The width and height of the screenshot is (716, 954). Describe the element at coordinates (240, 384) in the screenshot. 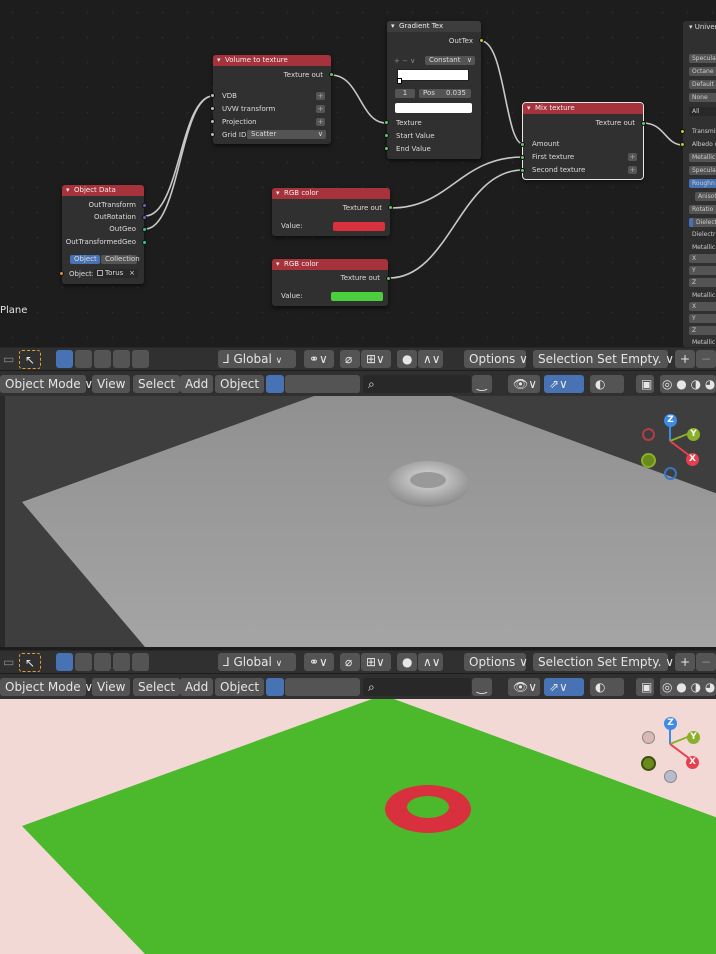

I see `menu-object: Object` at that location.